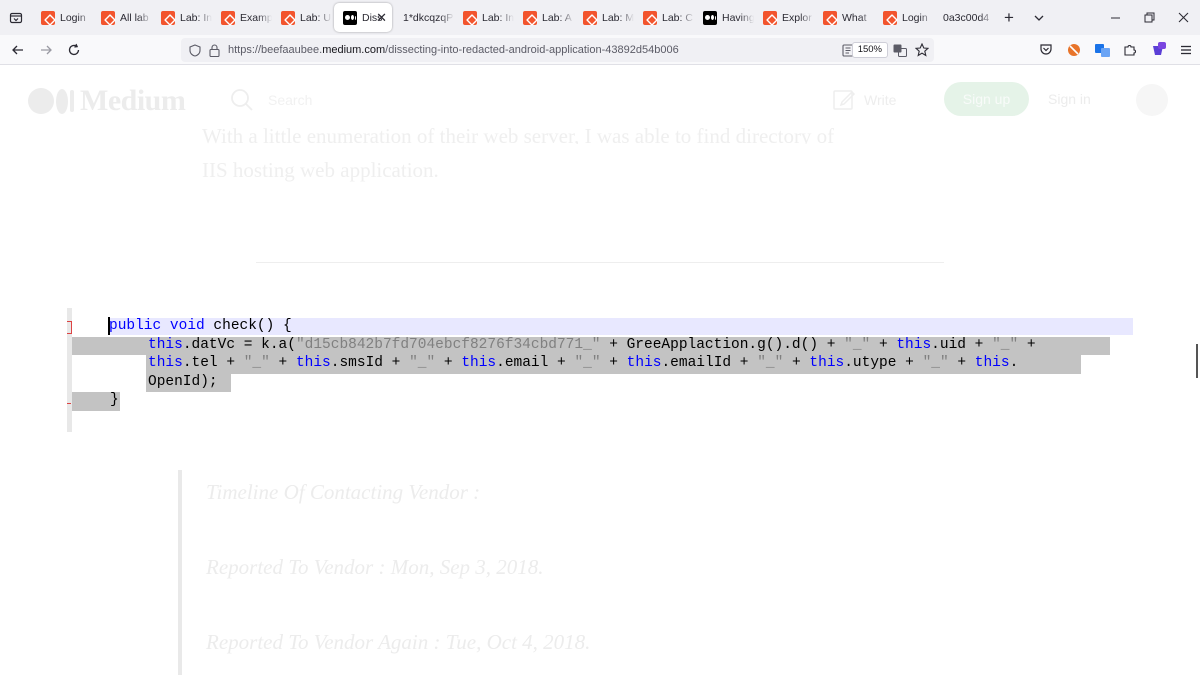  Describe the element at coordinates (363, 17) in the screenshot. I see `browser-tab: Diss ✕` at that location.